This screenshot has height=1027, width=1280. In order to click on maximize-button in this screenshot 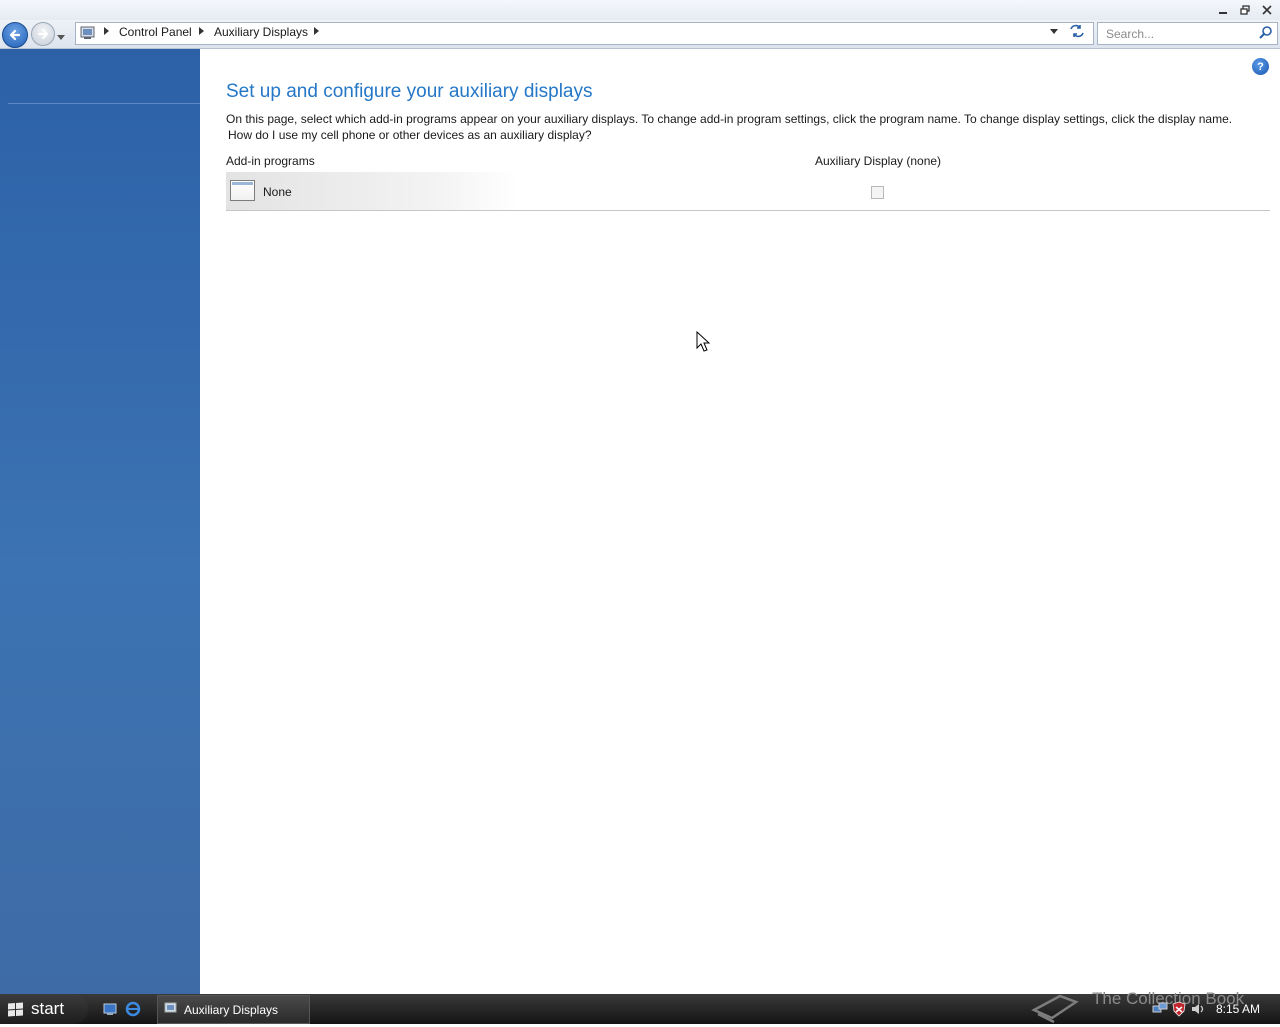, I will do `click(1245, 9)`.